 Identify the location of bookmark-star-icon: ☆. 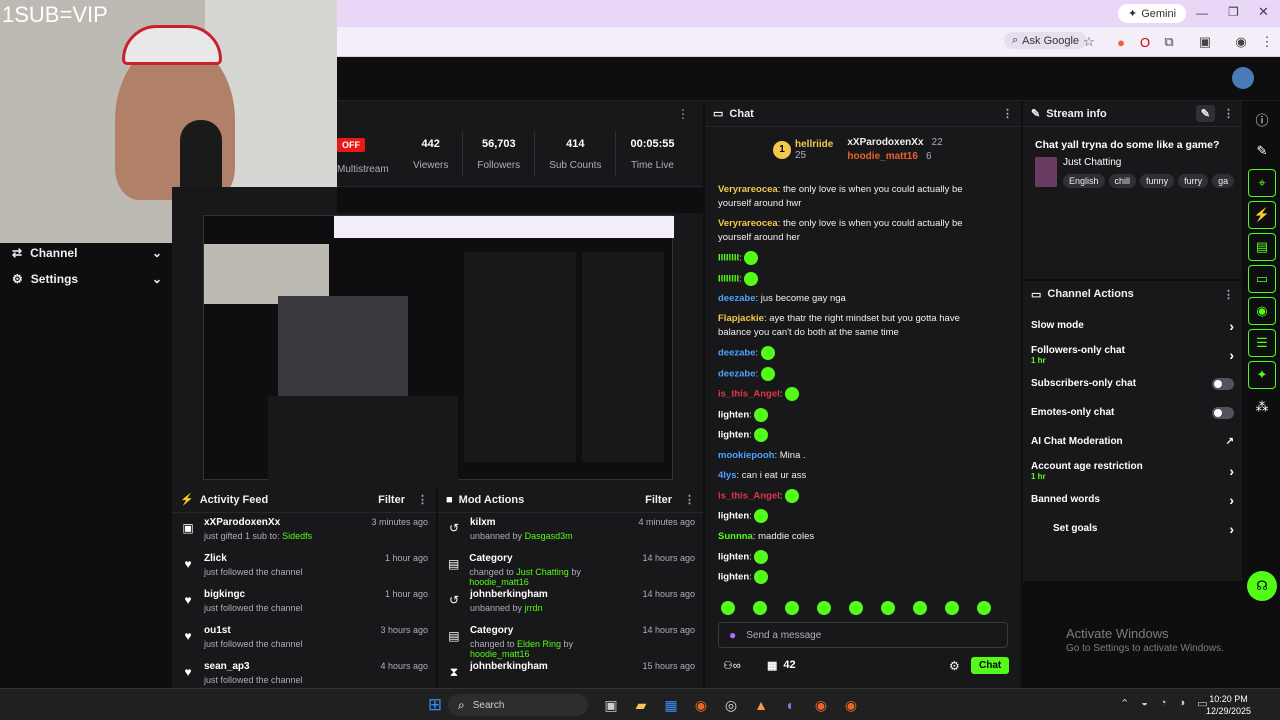
(1089, 42).